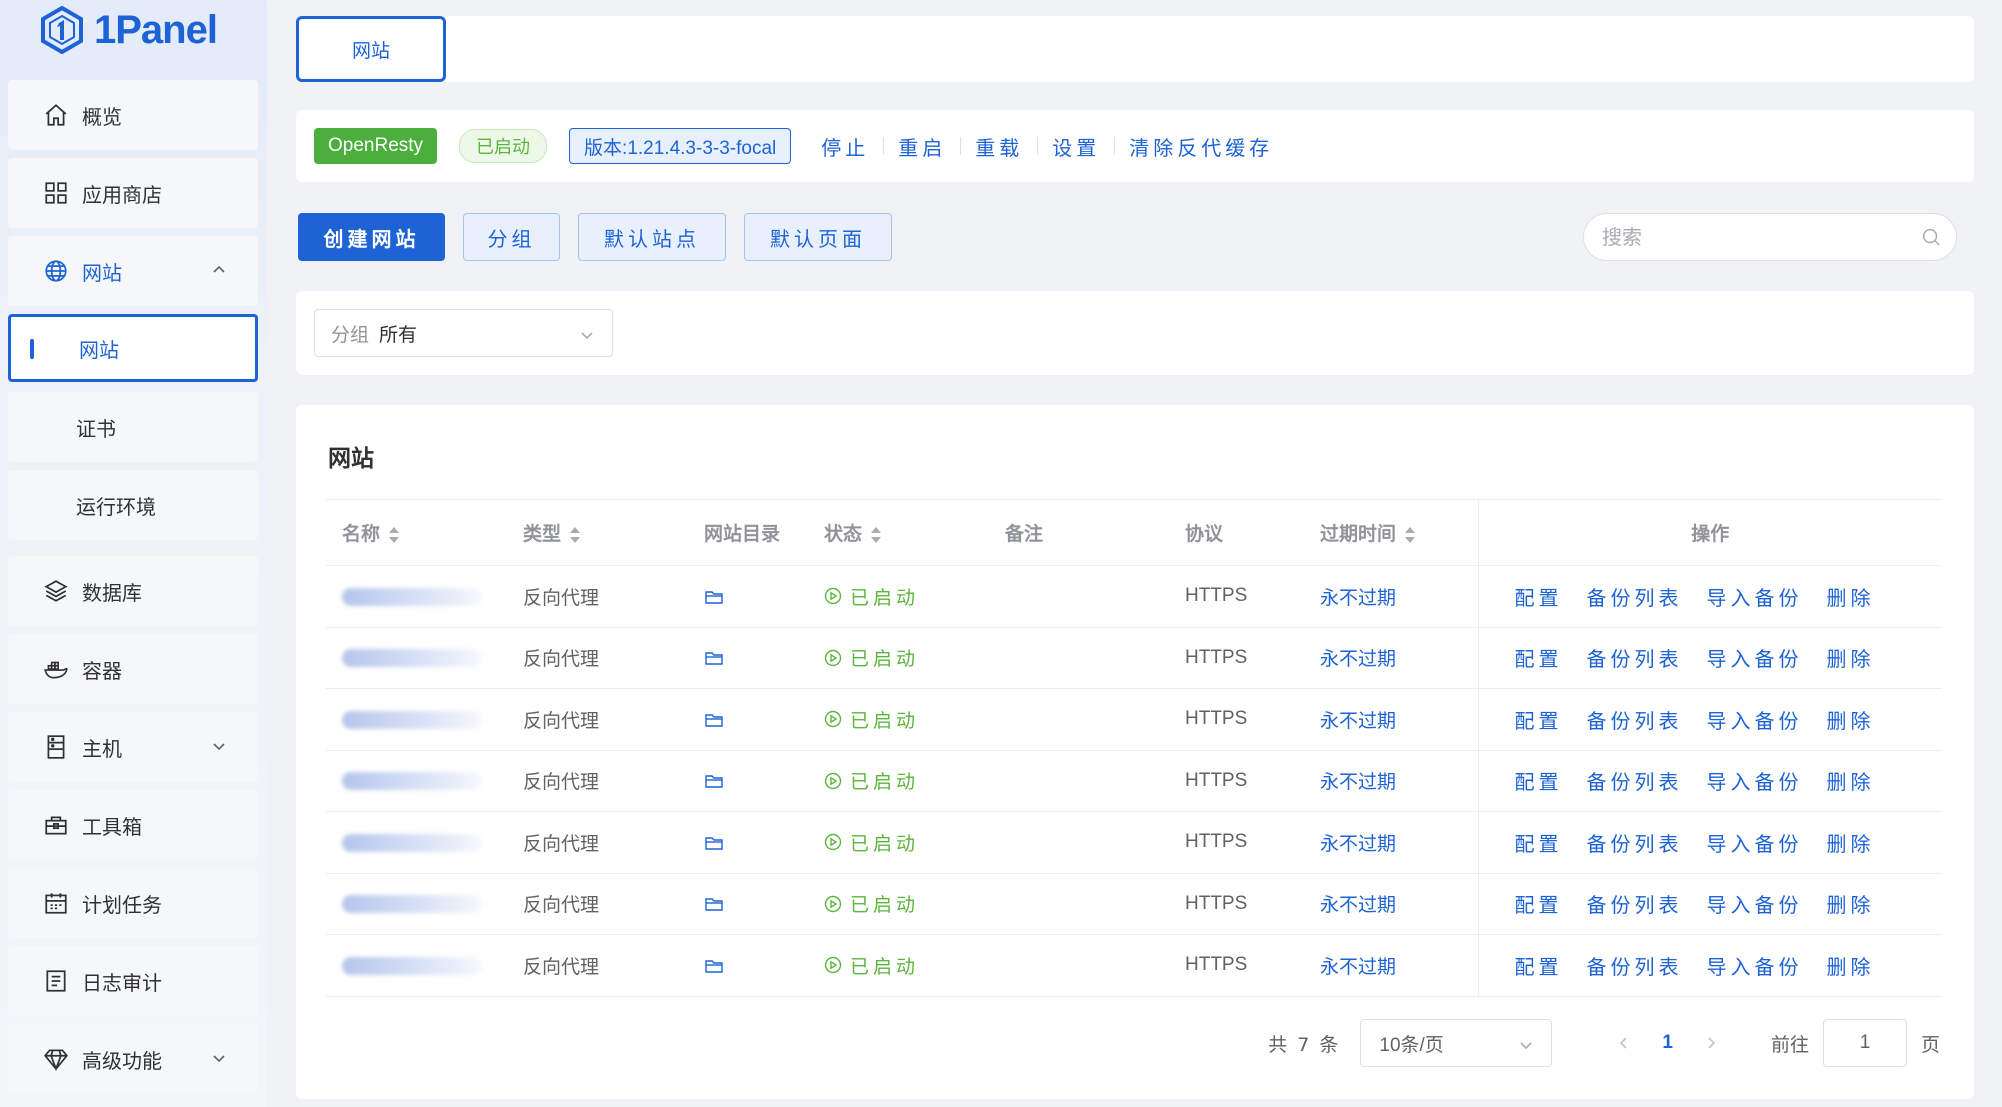 This screenshot has width=2002, height=1107. What do you see at coordinates (1864, 1043) in the screenshot?
I see `page-jump-input` at bounding box center [1864, 1043].